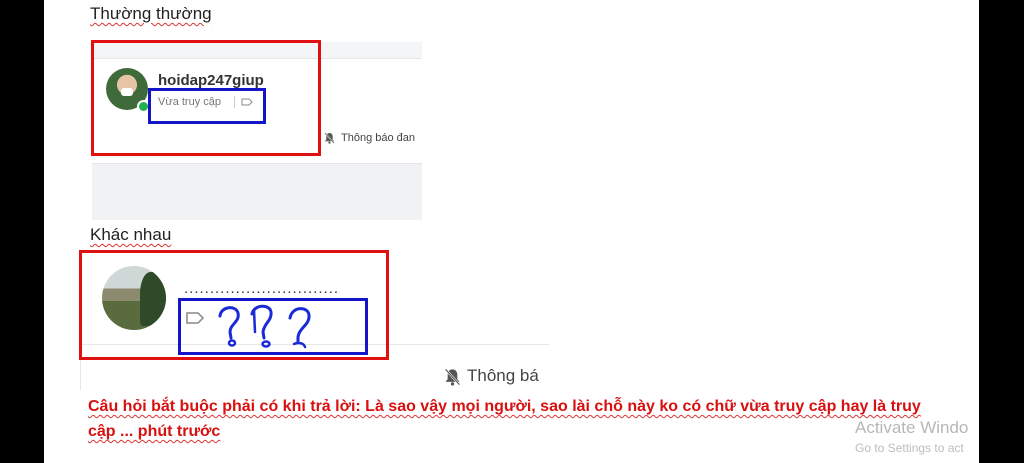 Image resolution: width=1024 pixels, height=463 pixels. Describe the element at coordinates (912, 427) in the screenshot. I see `activate-windows-title: Activate Windo` at that location.